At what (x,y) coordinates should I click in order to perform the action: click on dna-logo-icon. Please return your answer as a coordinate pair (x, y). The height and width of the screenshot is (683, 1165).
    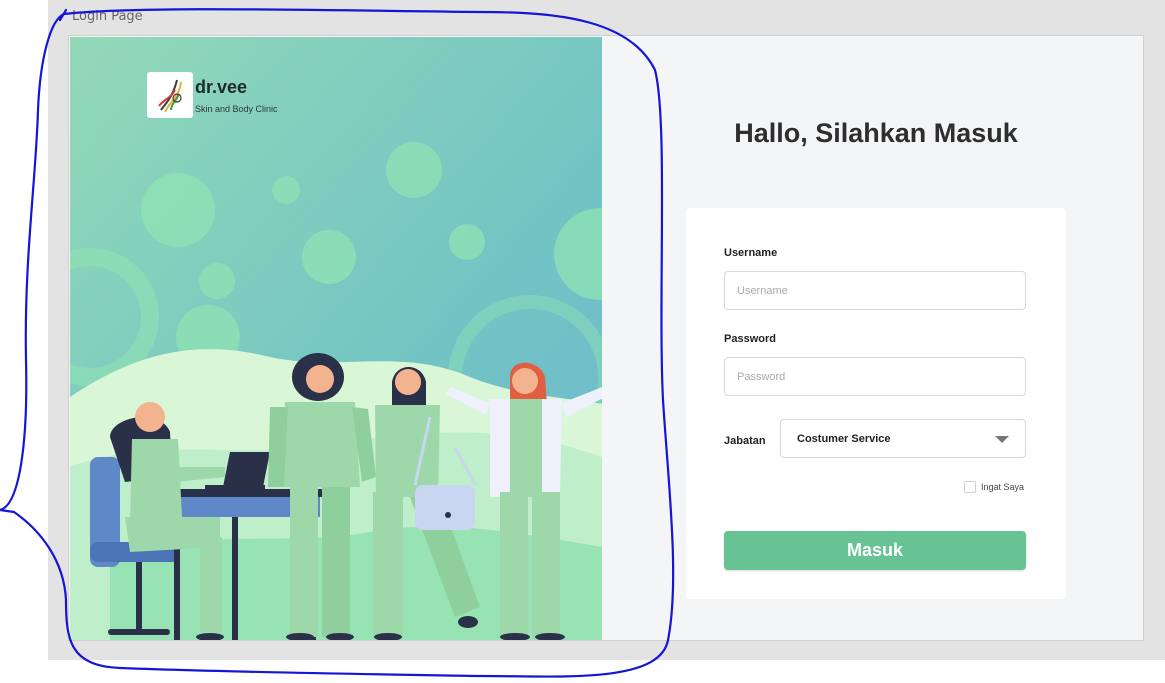
    Looking at the image, I should click on (170, 96).